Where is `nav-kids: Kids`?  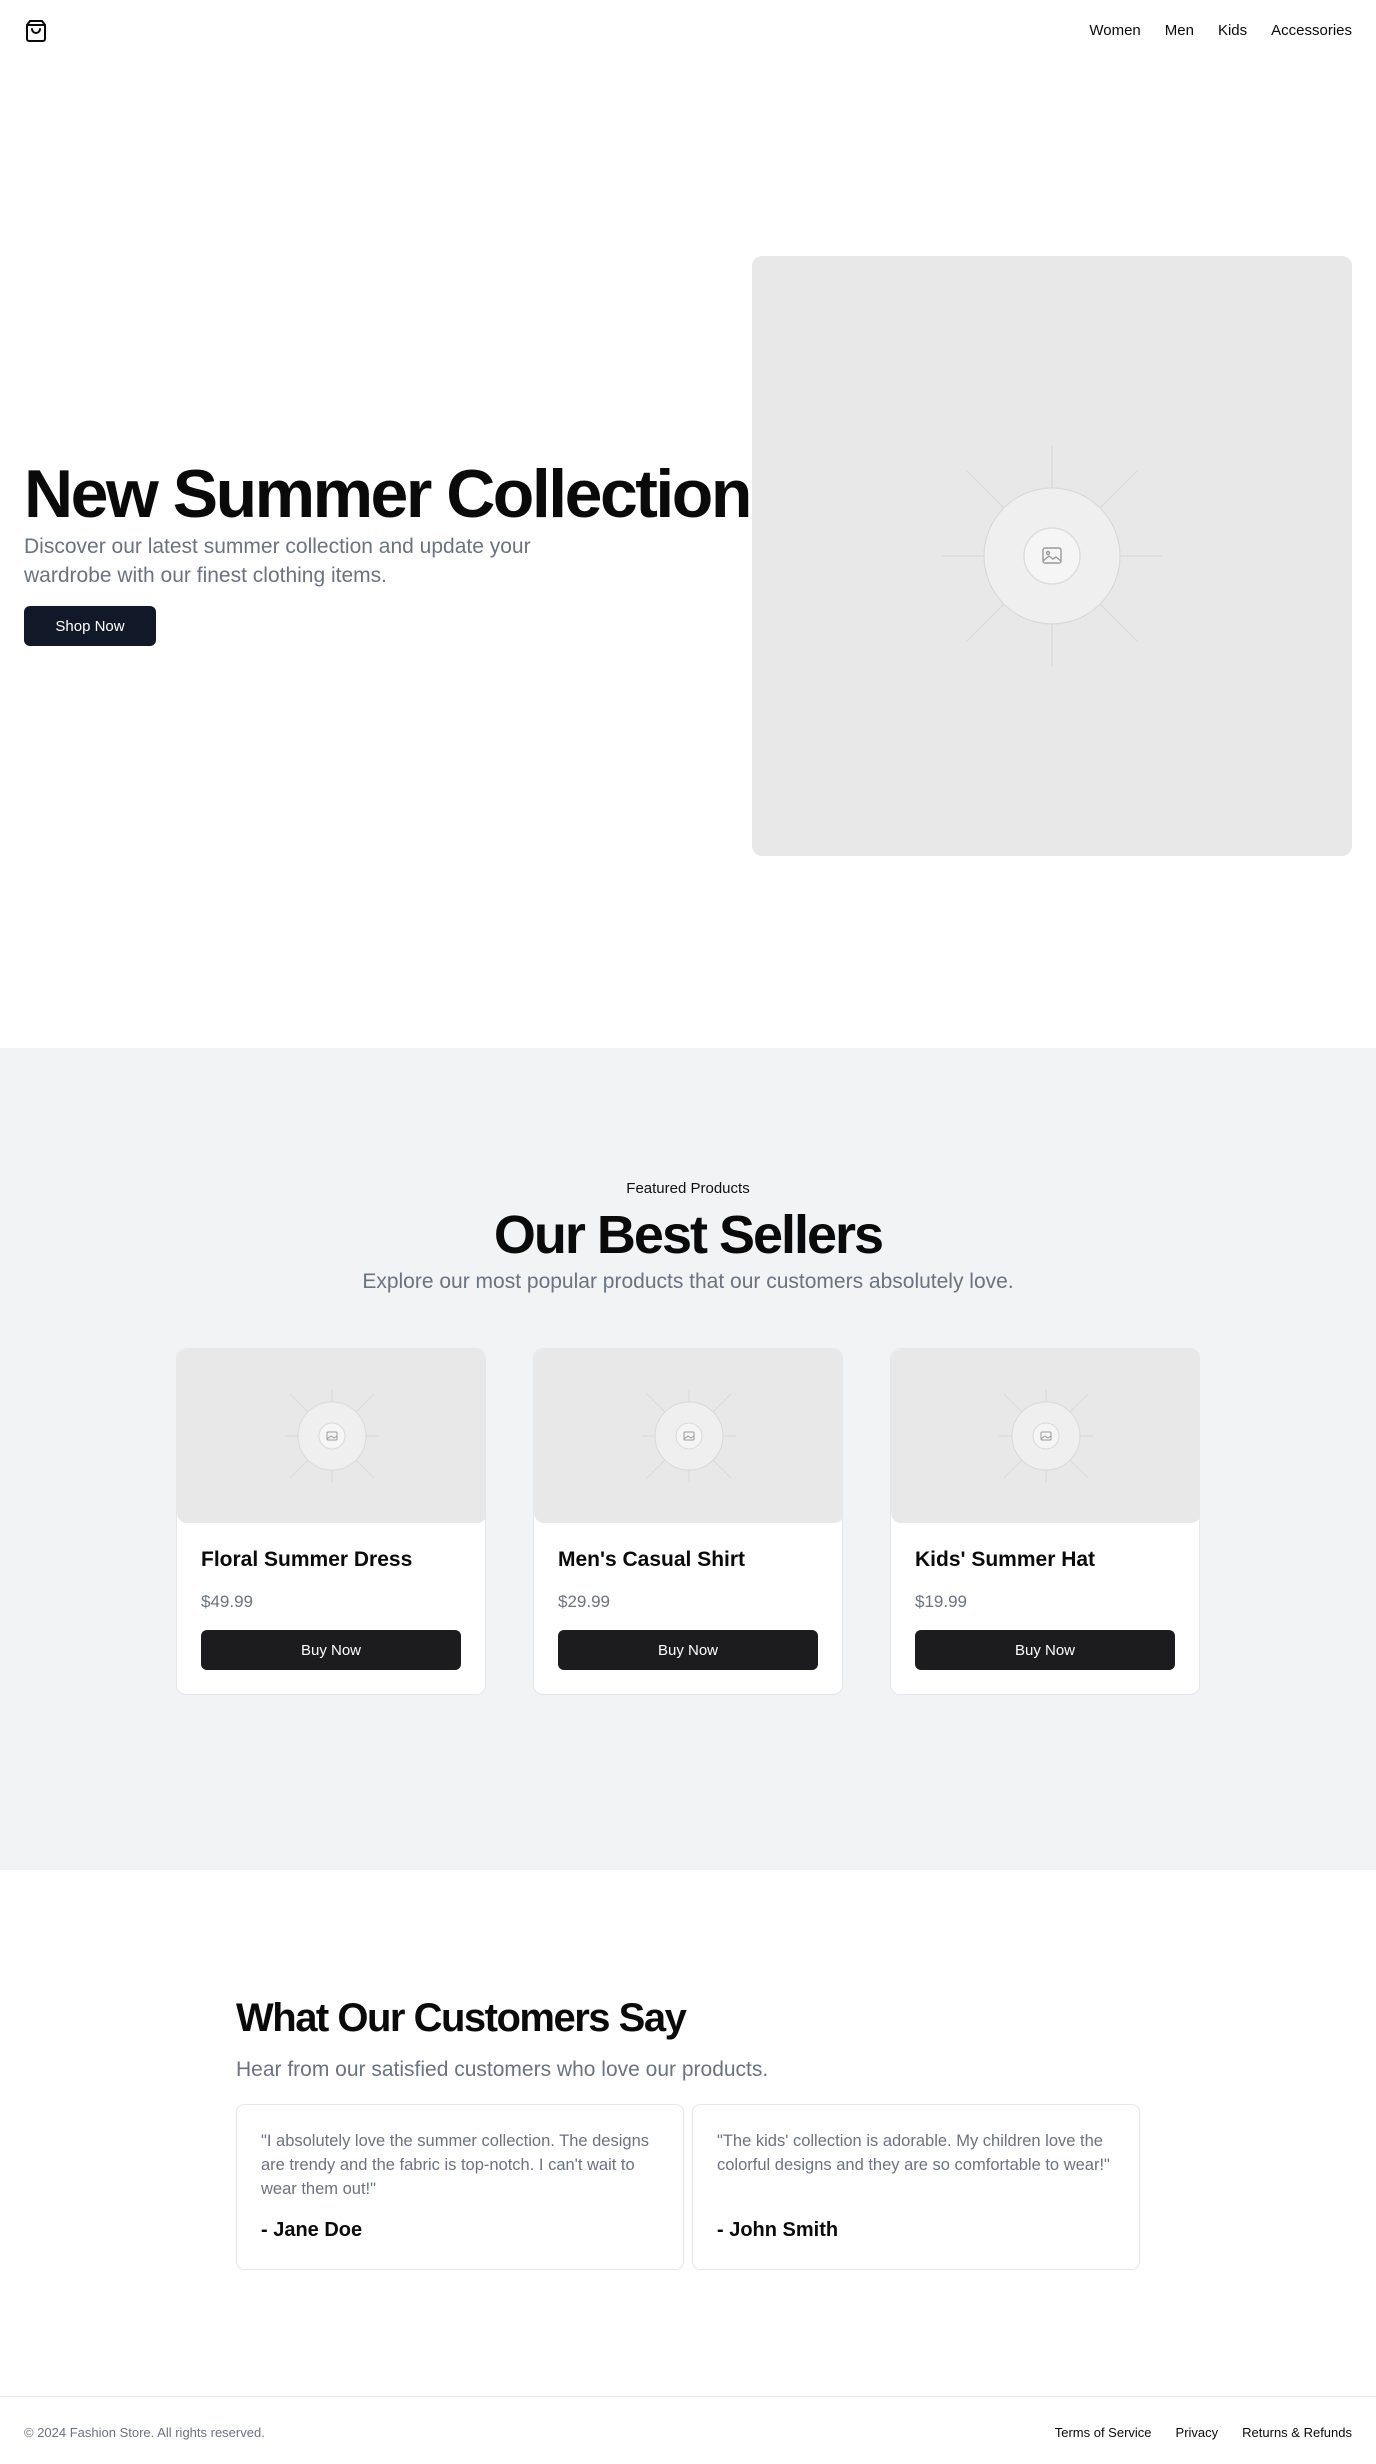 nav-kids: Kids is located at coordinates (1232, 30).